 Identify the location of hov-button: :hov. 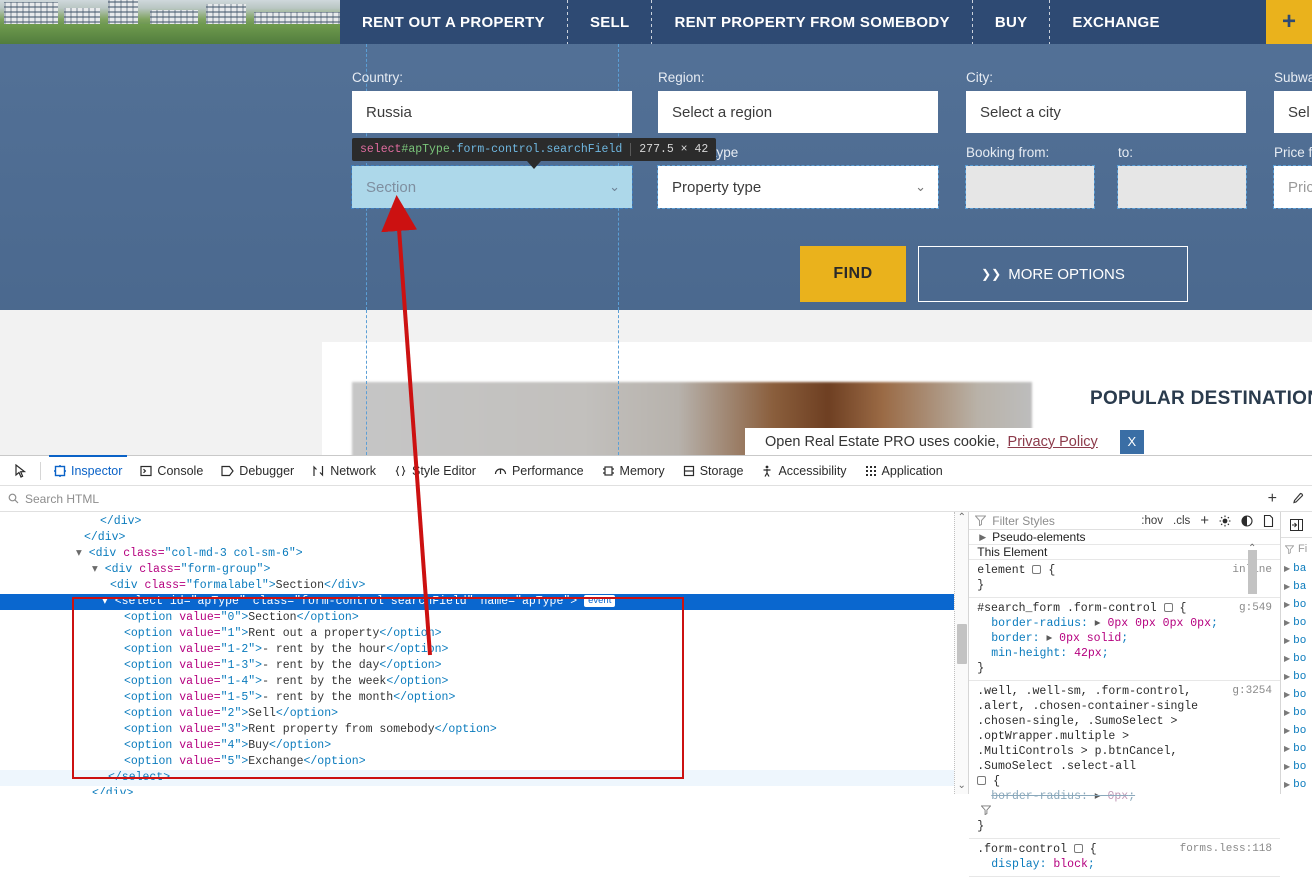
(1152, 521).